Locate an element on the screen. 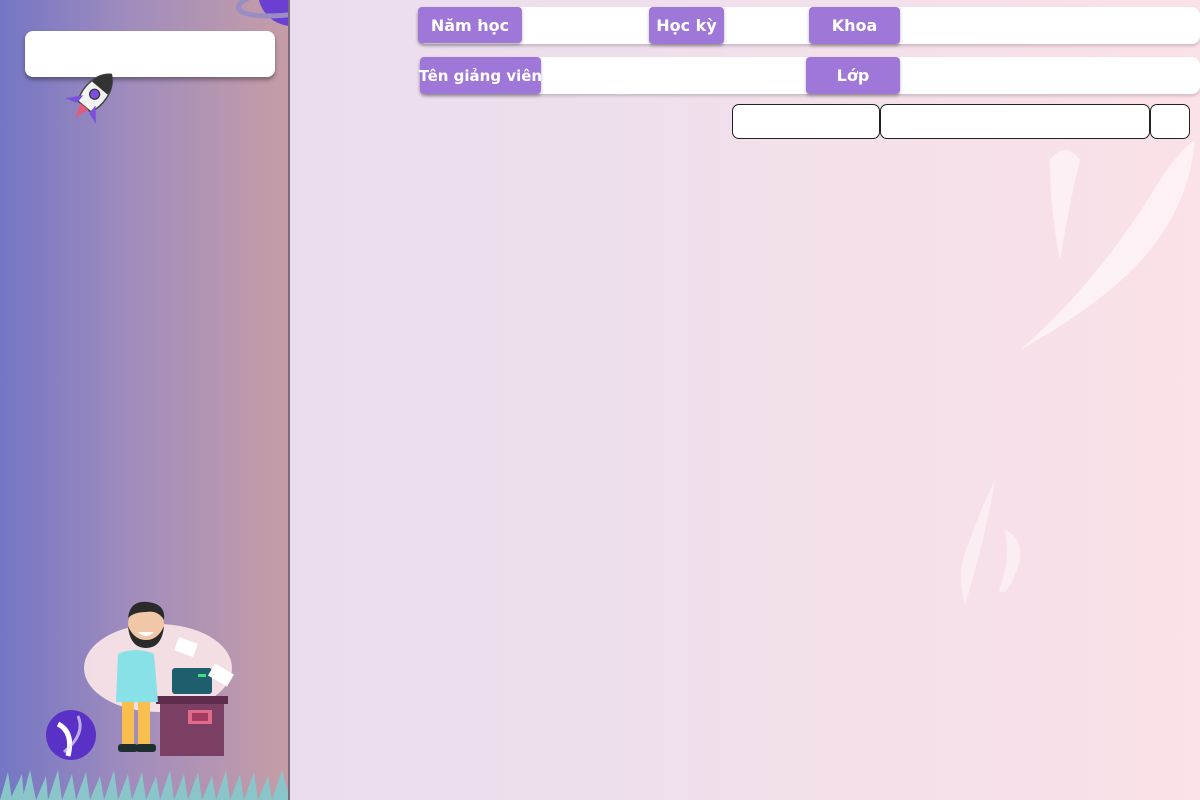 This screenshot has height=800, width=1200. school-year-label-button: Năm học is located at coordinates (470, 25).